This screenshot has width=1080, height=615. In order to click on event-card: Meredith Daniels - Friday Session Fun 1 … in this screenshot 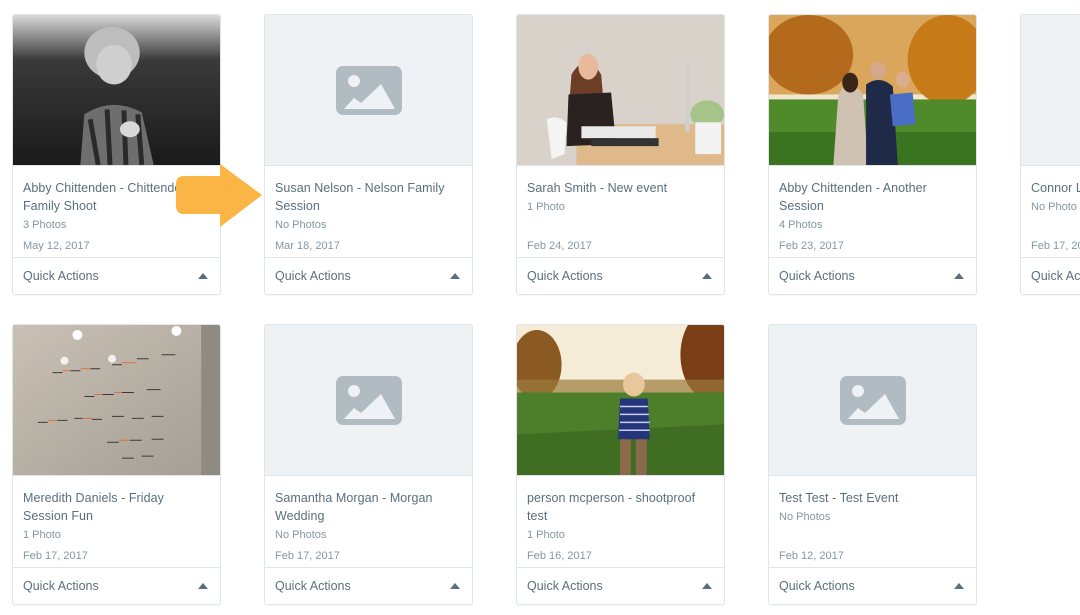, I will do `click(116, 464)`.